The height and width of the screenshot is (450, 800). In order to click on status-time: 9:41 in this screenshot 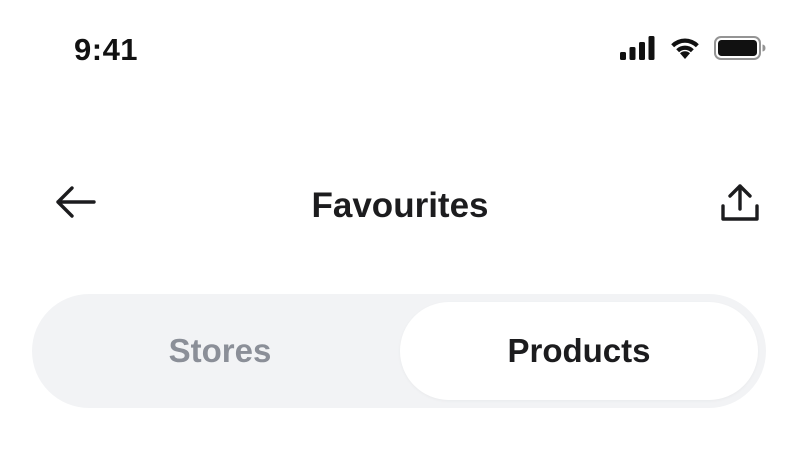, I will do `click(106, 49)`.